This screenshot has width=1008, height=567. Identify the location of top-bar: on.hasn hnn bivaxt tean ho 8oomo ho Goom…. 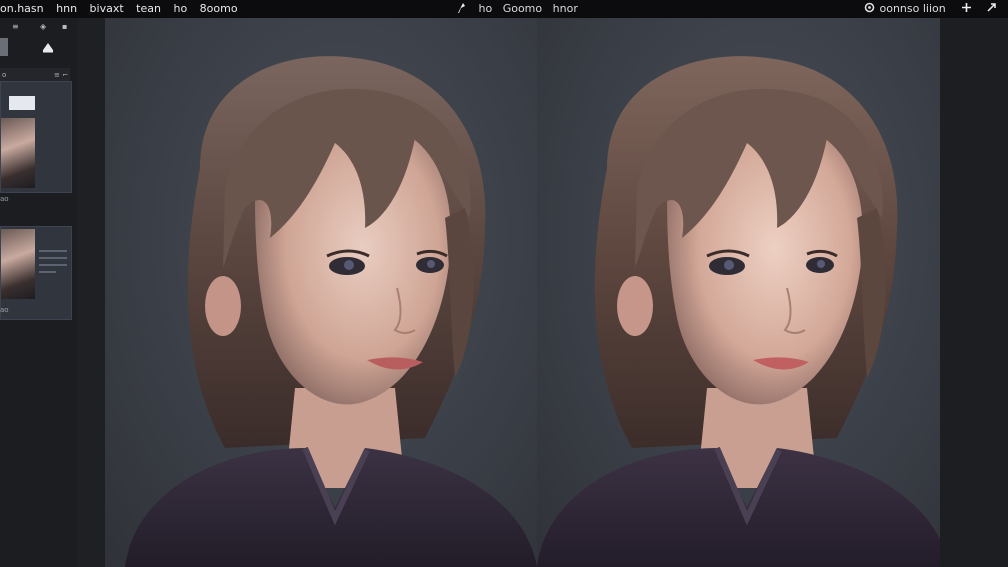
(504, 9).